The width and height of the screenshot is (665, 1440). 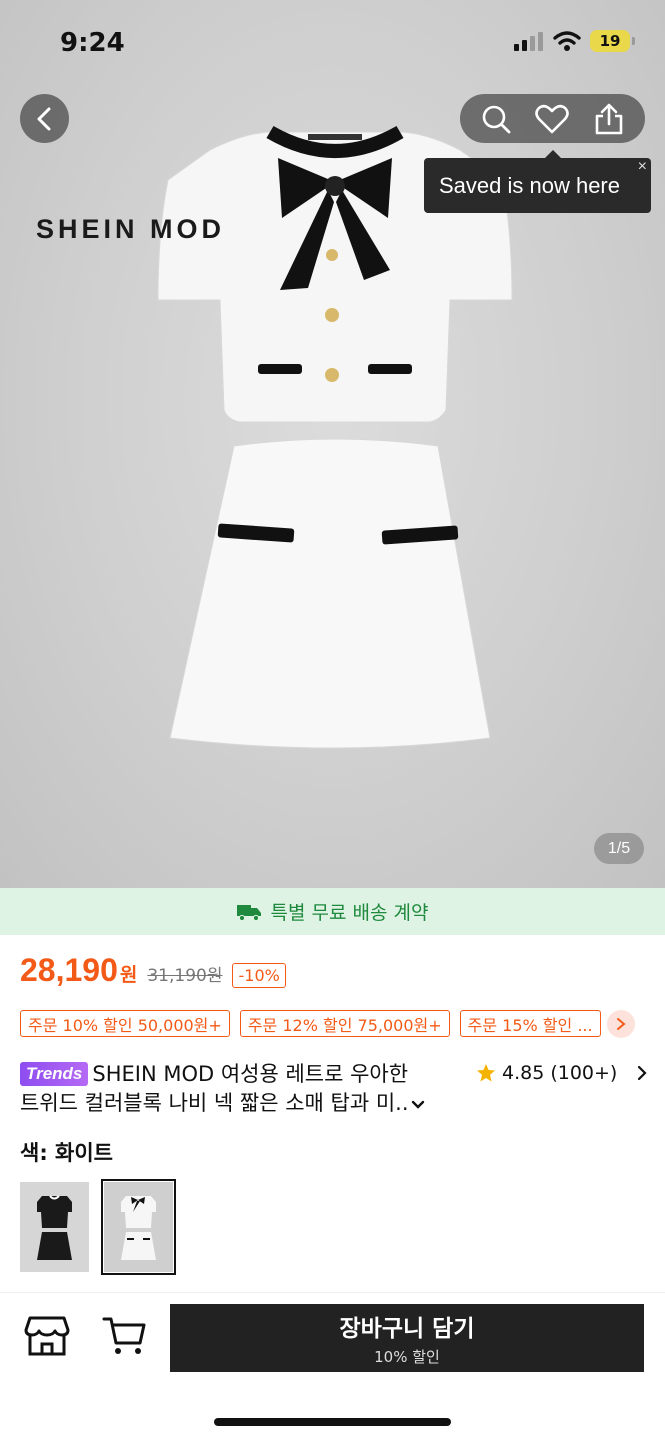 I want to click on bottom-action-bar: 장바구니 담기 10% 할인, so click(x=332, y=1366).